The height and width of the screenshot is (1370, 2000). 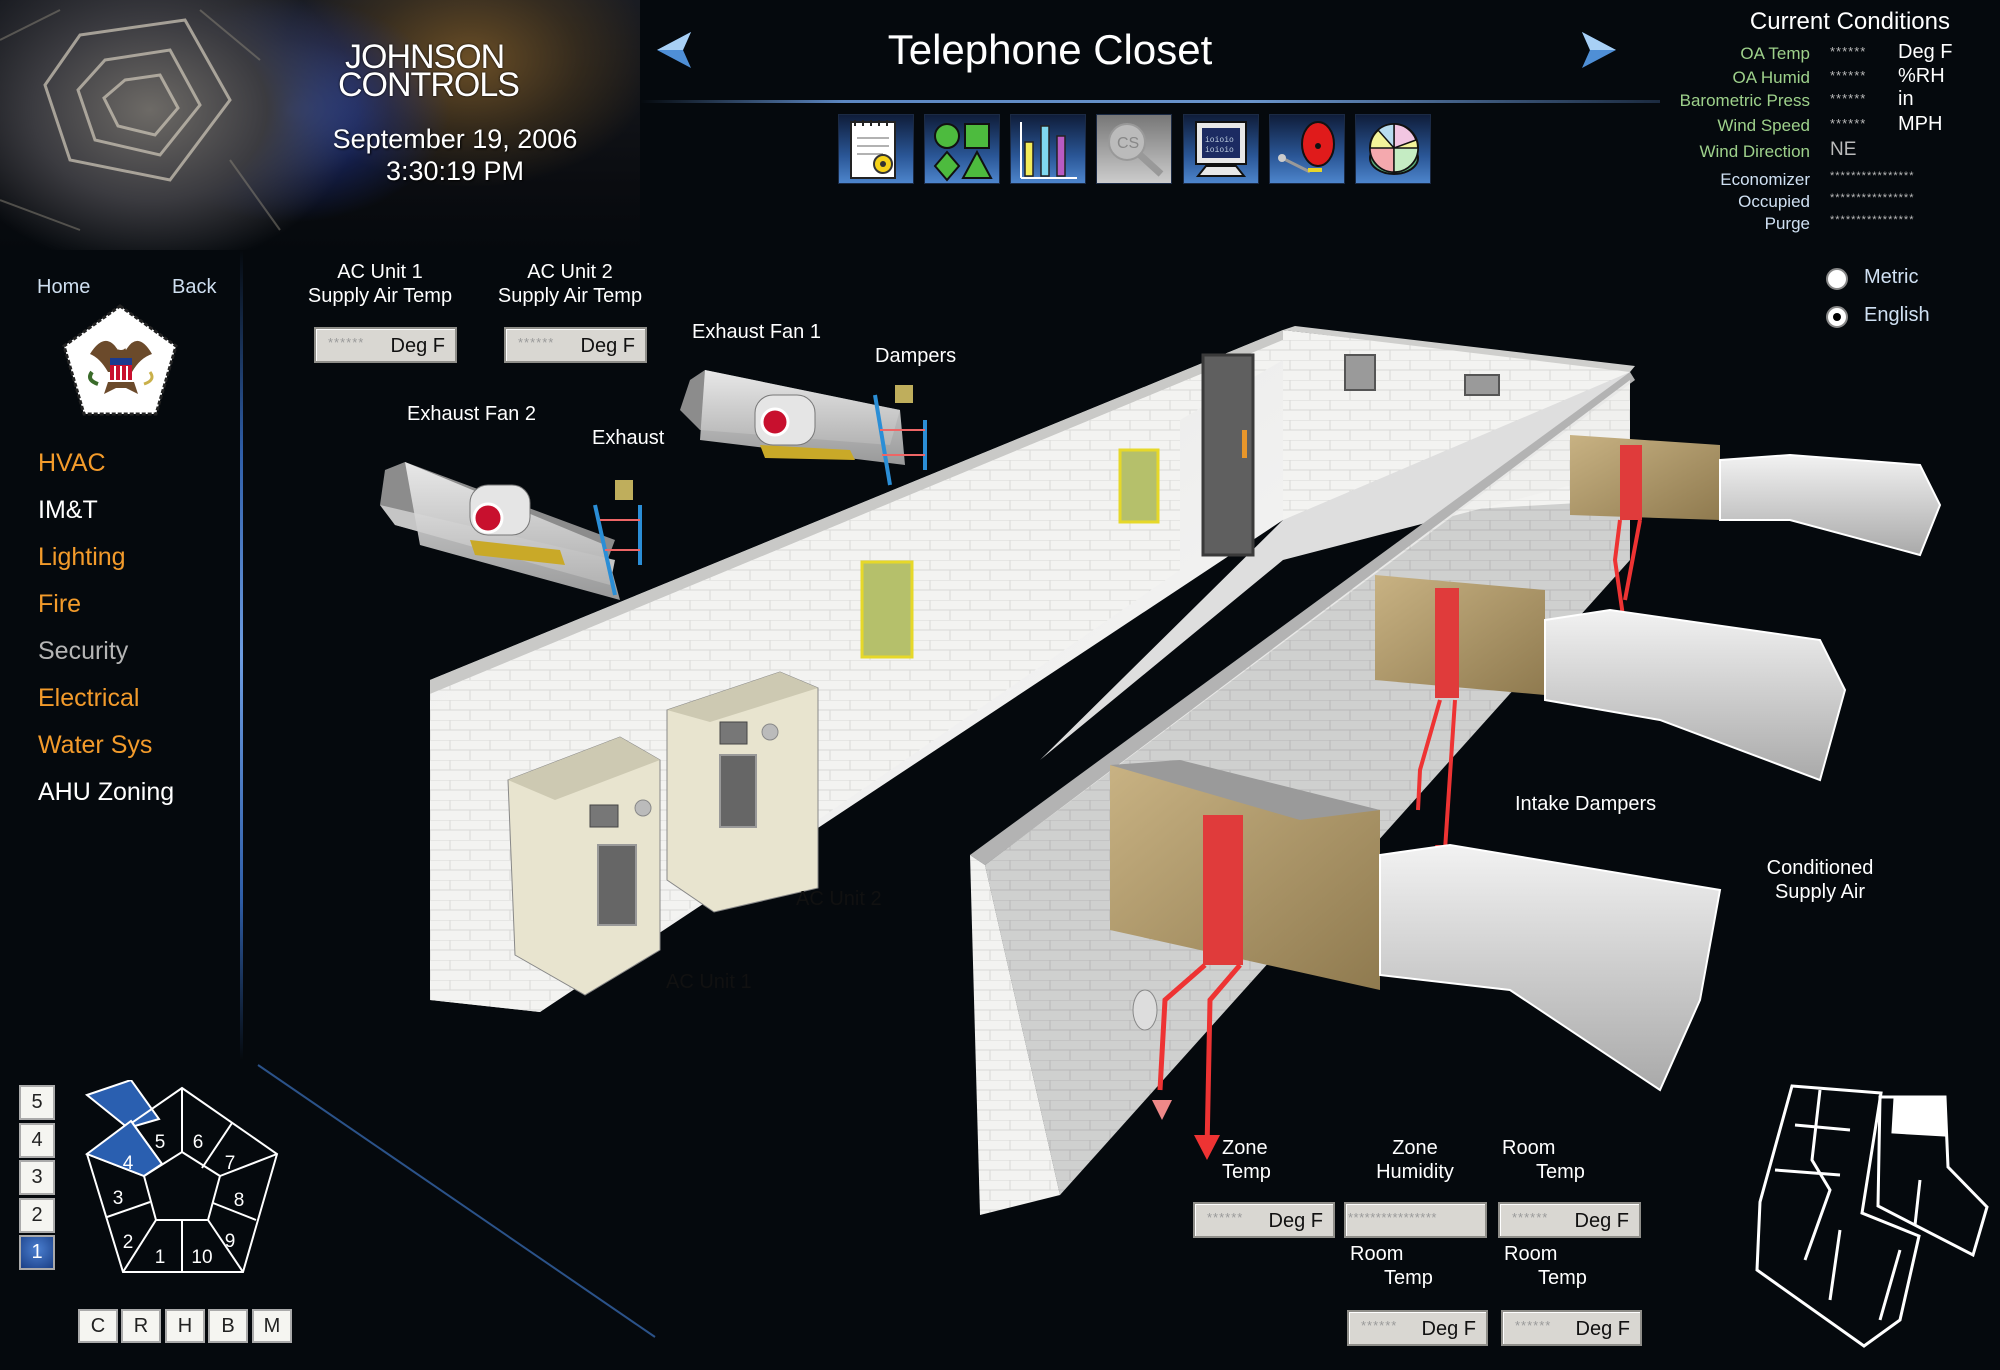 What do you see at coordinates (37, 1140) in the screenshot?
I see `floor-4-button: 4` at bounding box center [37, 1140].